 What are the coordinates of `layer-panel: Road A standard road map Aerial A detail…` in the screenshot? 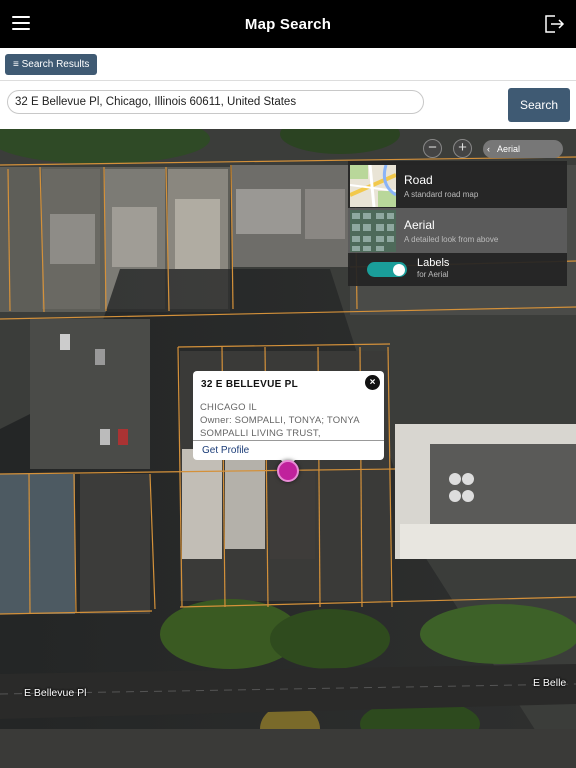 It's located at (457, 223).